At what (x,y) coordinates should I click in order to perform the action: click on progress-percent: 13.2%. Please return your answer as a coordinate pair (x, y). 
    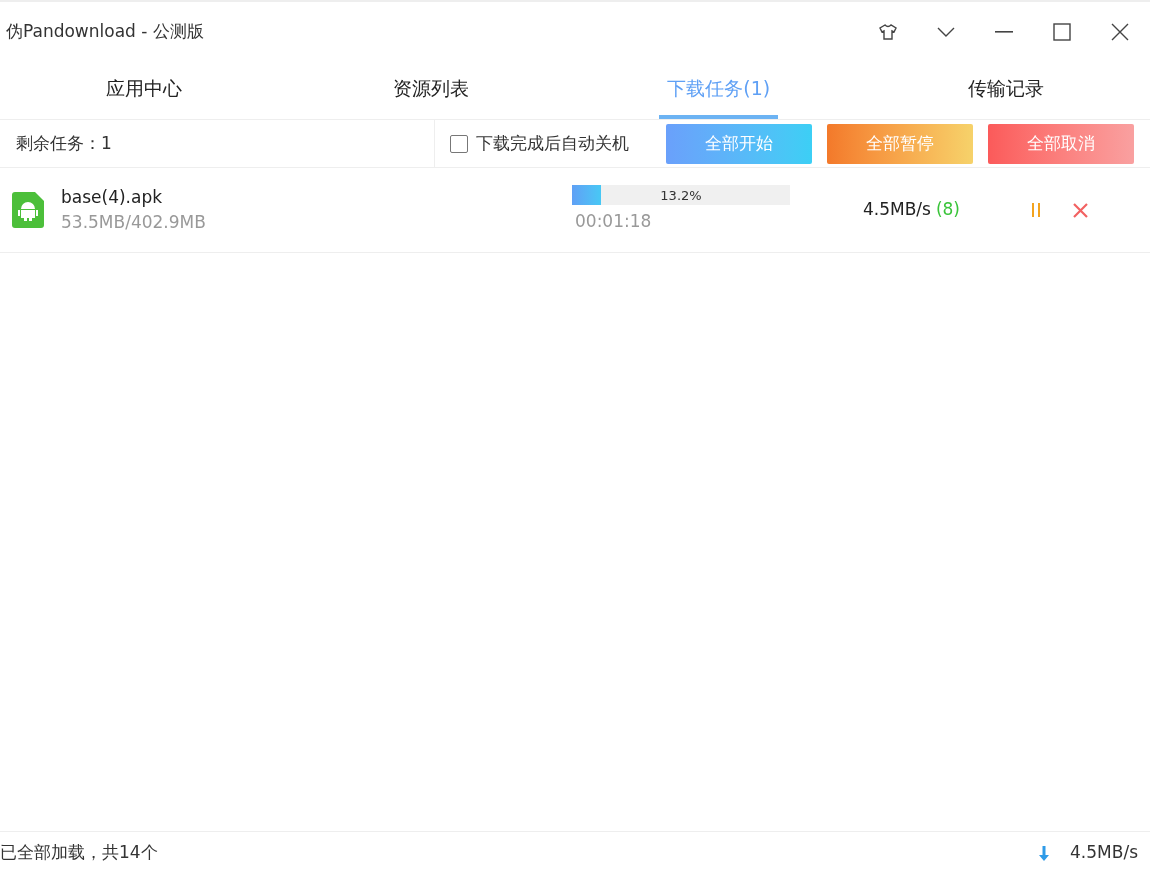
    Looking at the image, I should click on (681, 195).